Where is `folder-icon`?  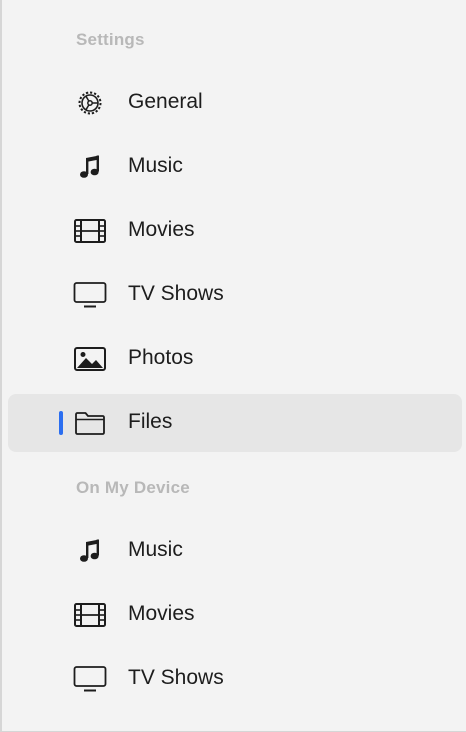 folder-icon is located at coordinates (90, 423).